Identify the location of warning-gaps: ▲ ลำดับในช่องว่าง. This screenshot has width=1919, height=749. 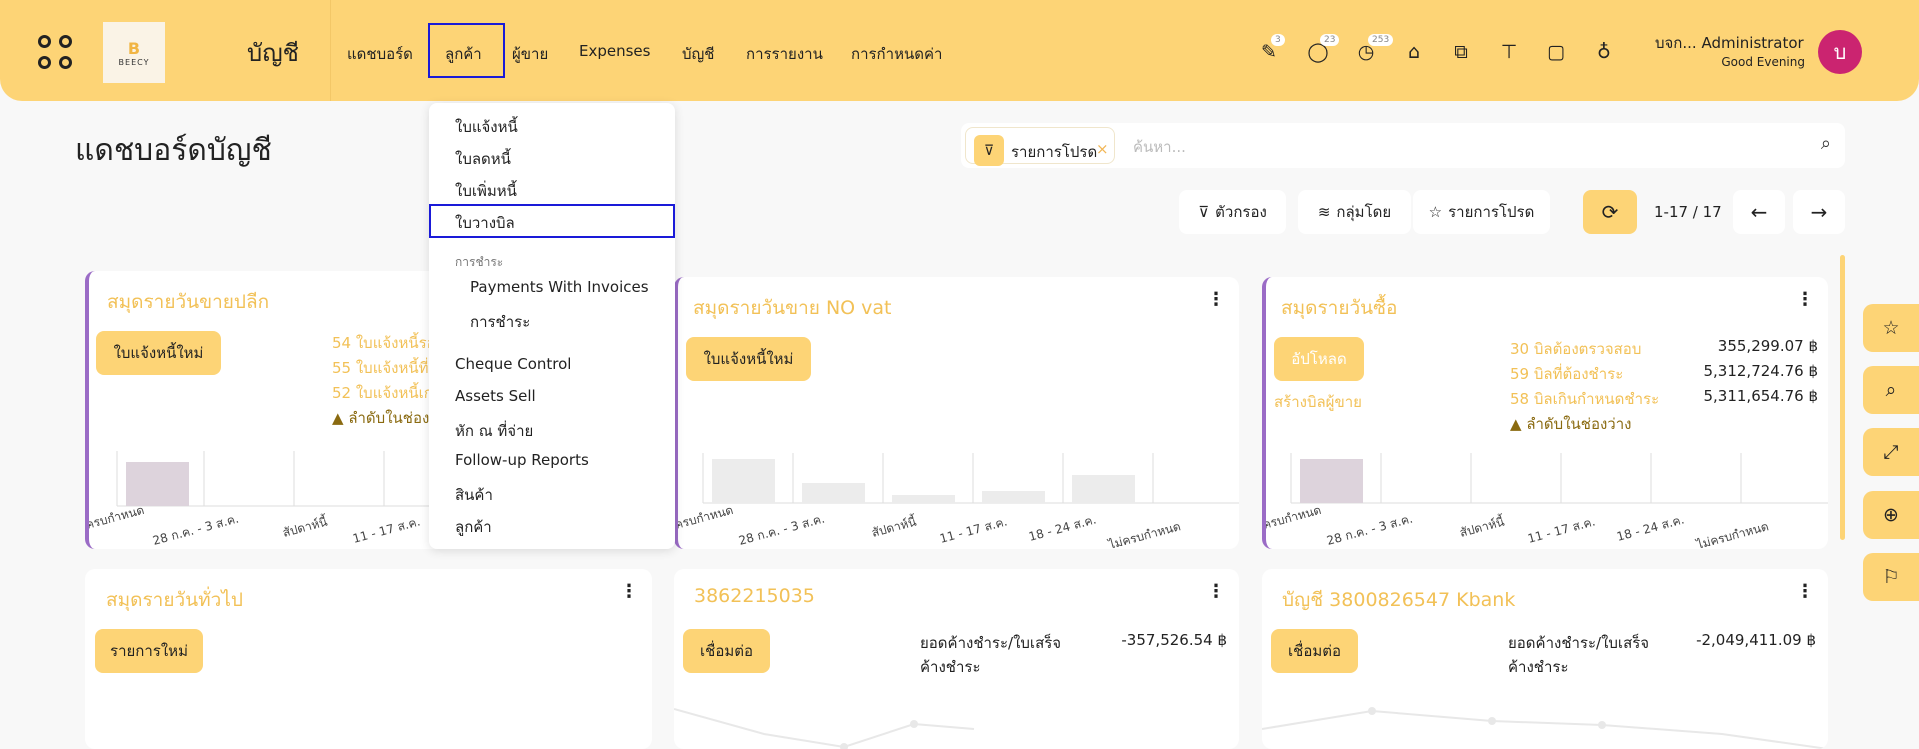
(1570, 424).